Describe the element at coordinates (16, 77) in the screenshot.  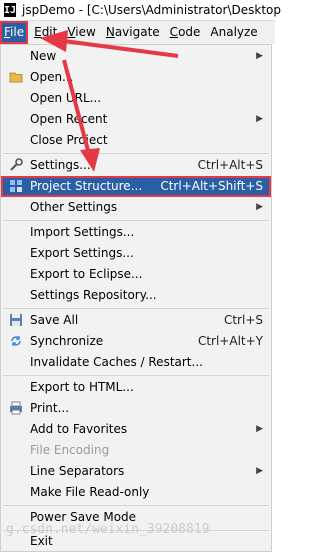
I see `folder-icon` at that location.